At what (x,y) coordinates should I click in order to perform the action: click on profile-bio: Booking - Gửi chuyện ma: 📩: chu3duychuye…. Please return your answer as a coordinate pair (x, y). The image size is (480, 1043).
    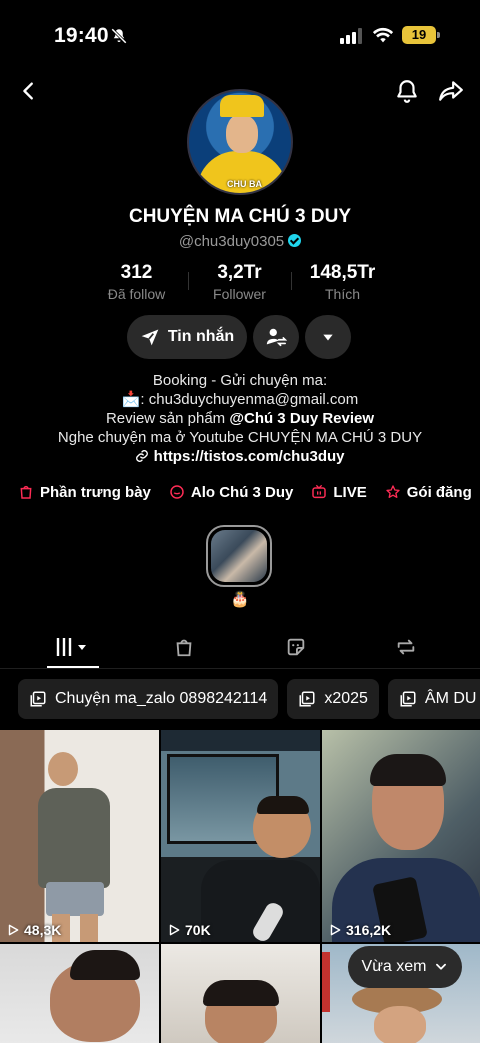
    Looking at the image, I should click on (240, 418).